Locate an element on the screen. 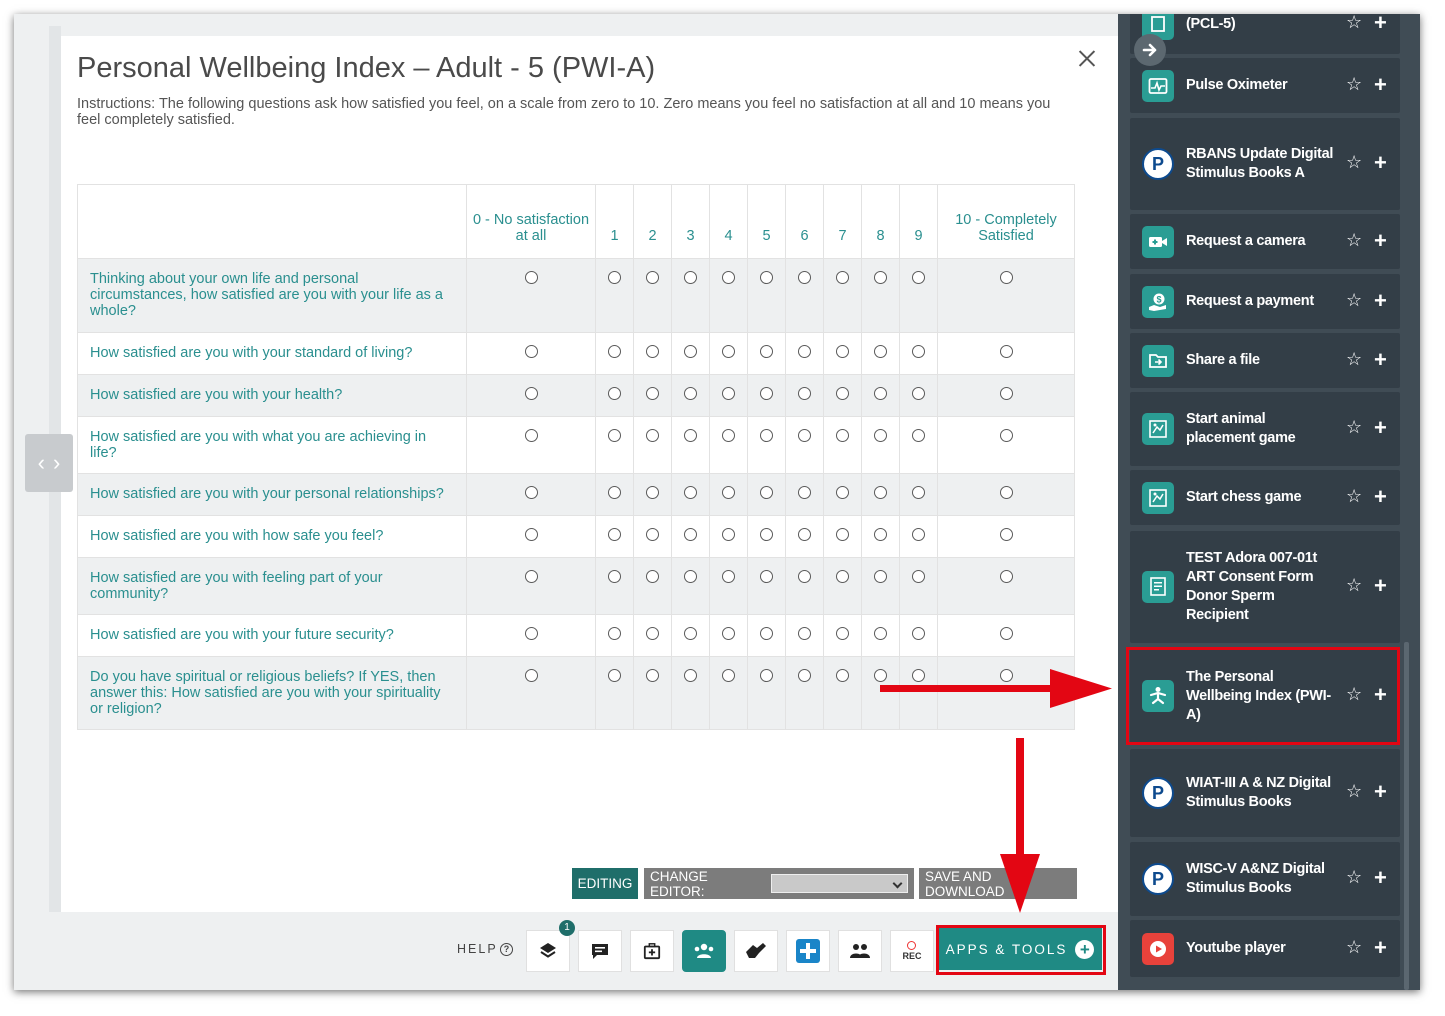  sidebar-app-item: $ Request a payment ☆ + is located at coordinates (1265, 301).